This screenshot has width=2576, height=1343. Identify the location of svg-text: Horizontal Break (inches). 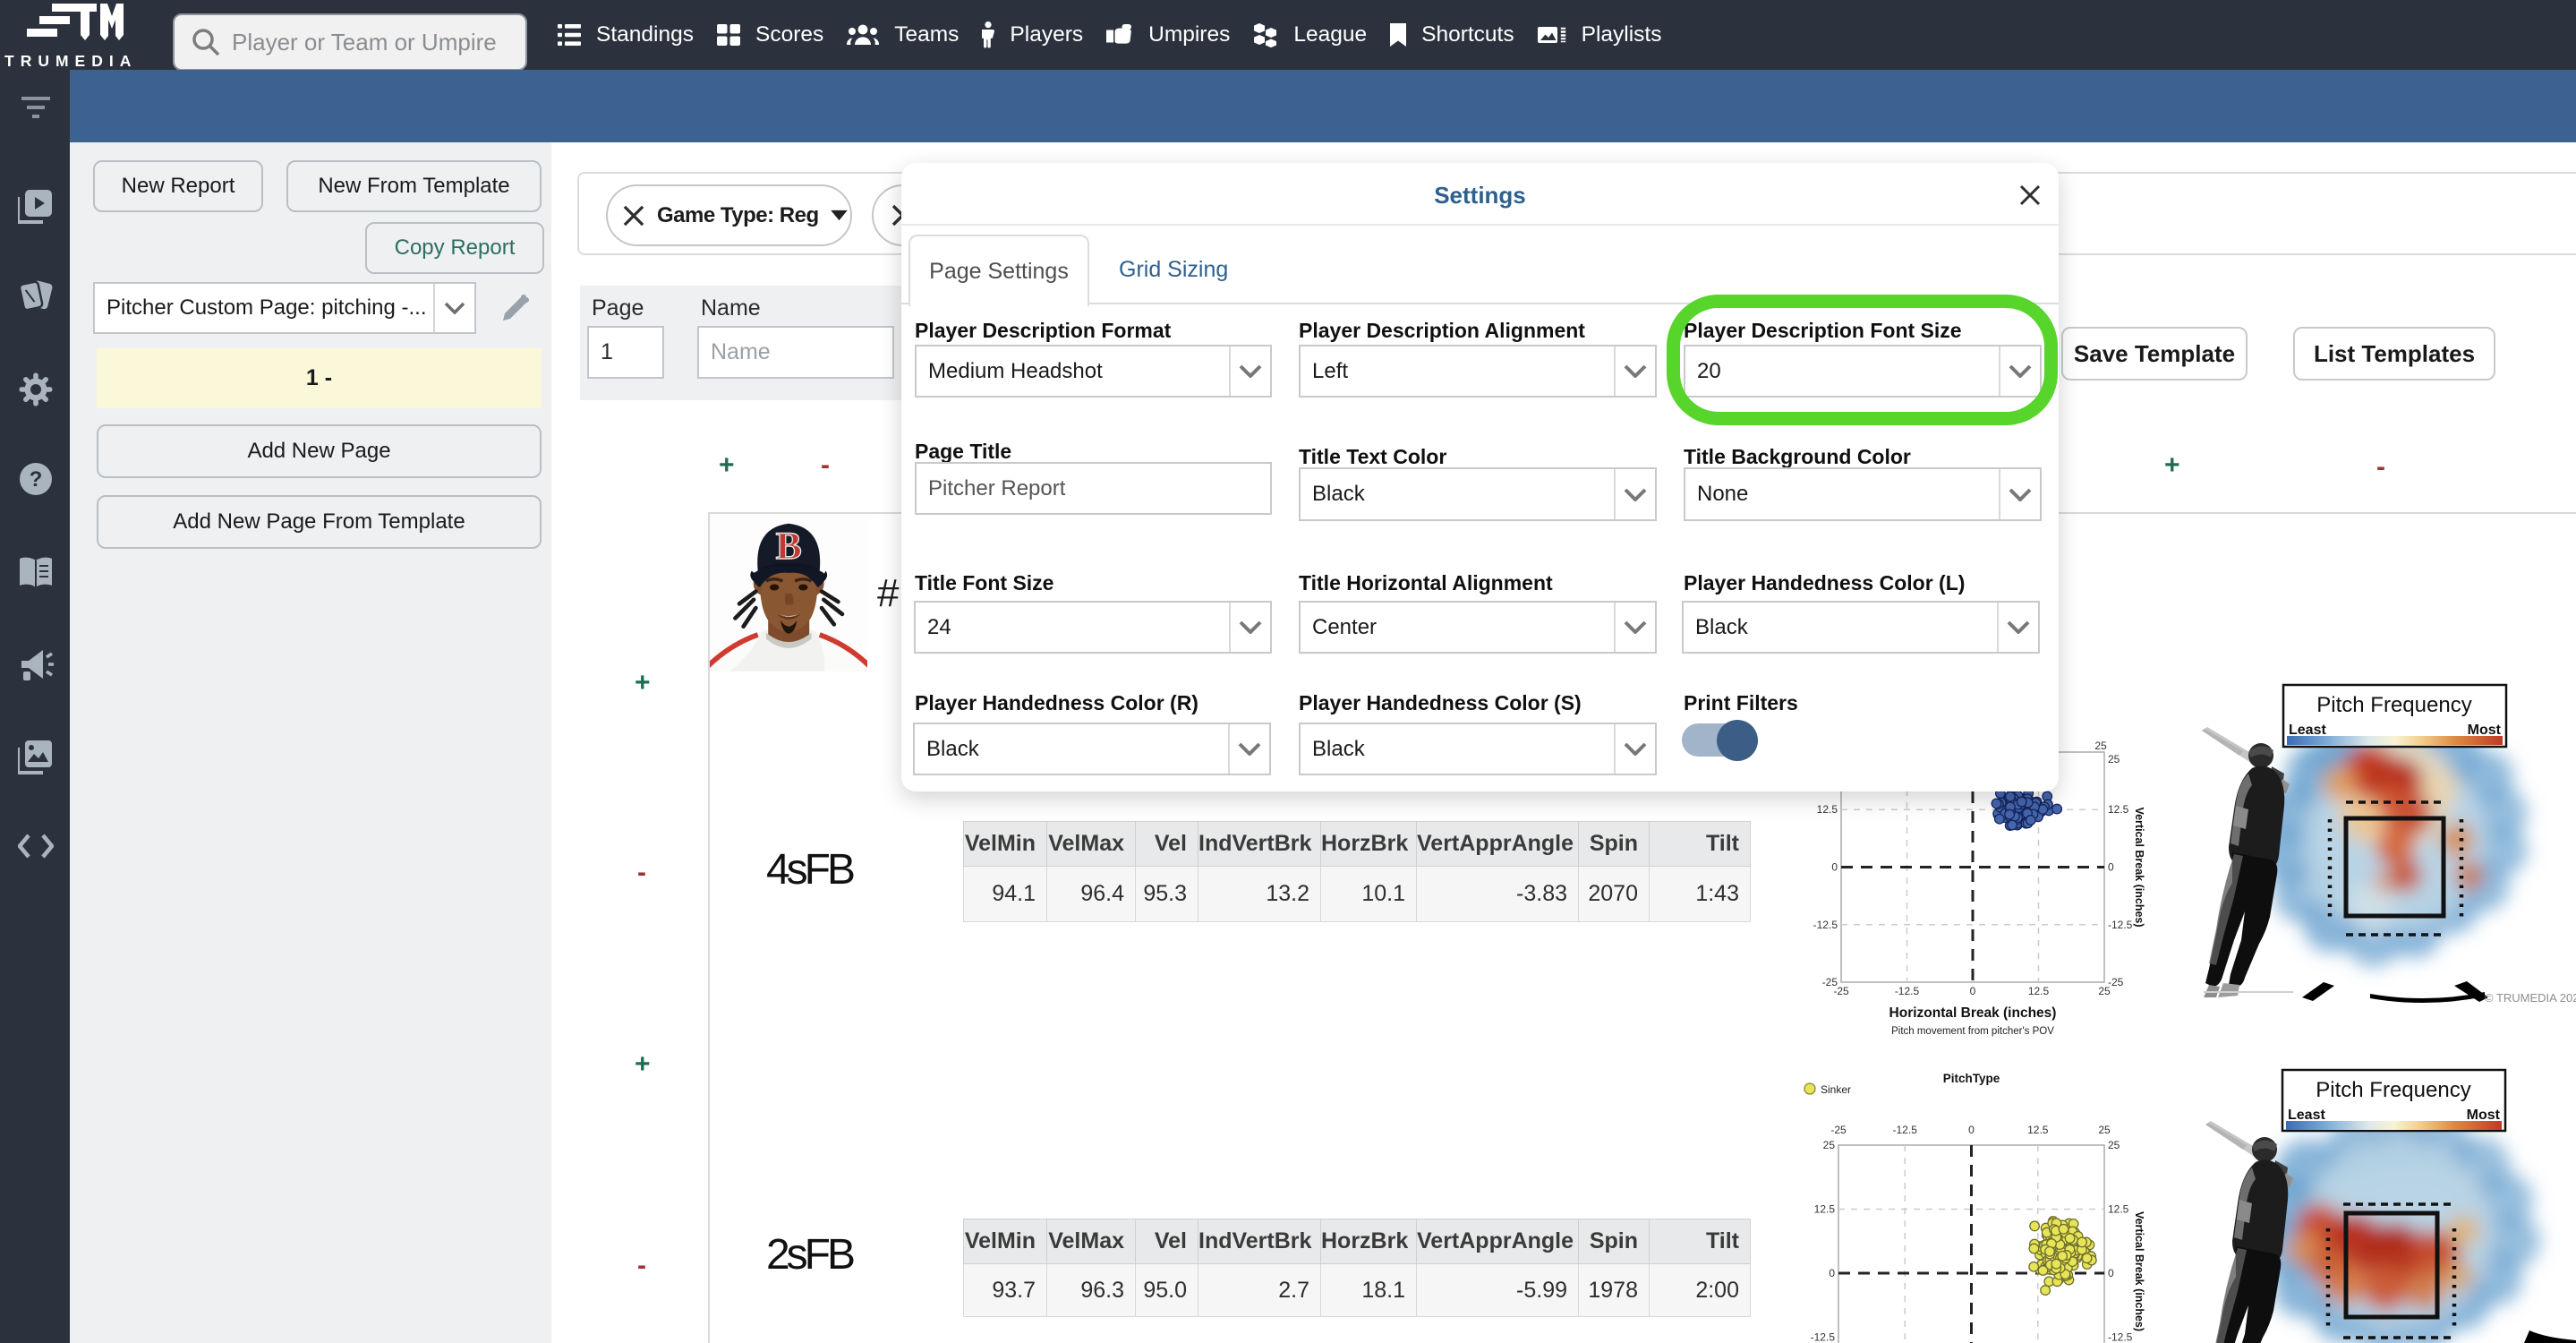
(1973, 1013).